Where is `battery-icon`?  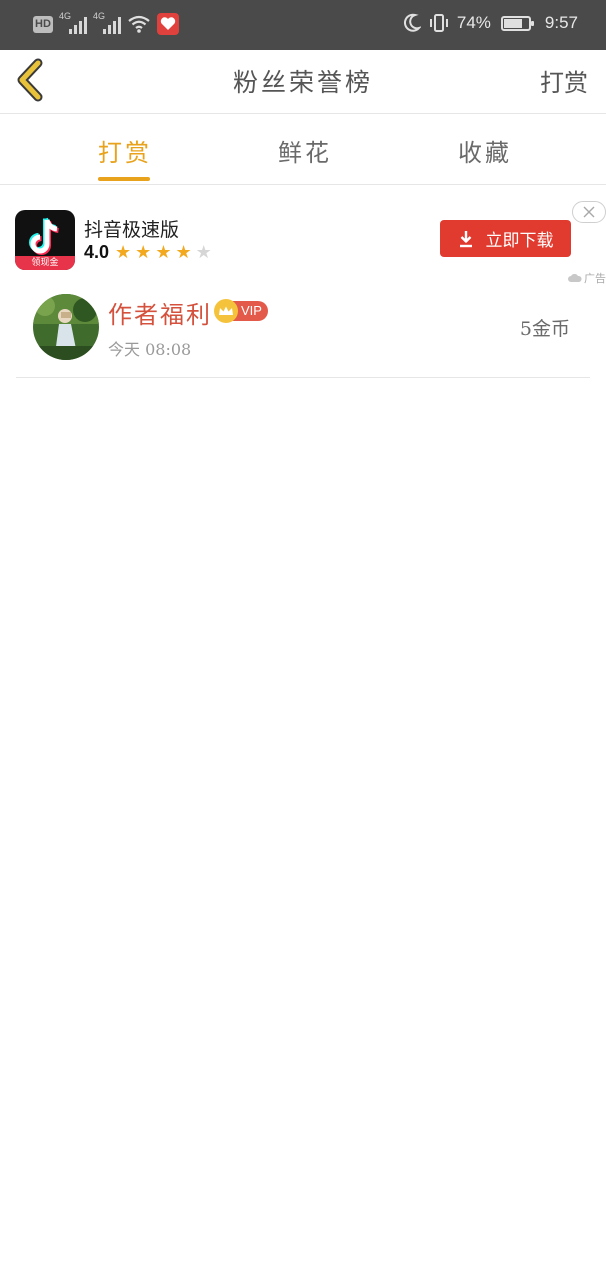
battery-icon is located at coordinates (517, 23).